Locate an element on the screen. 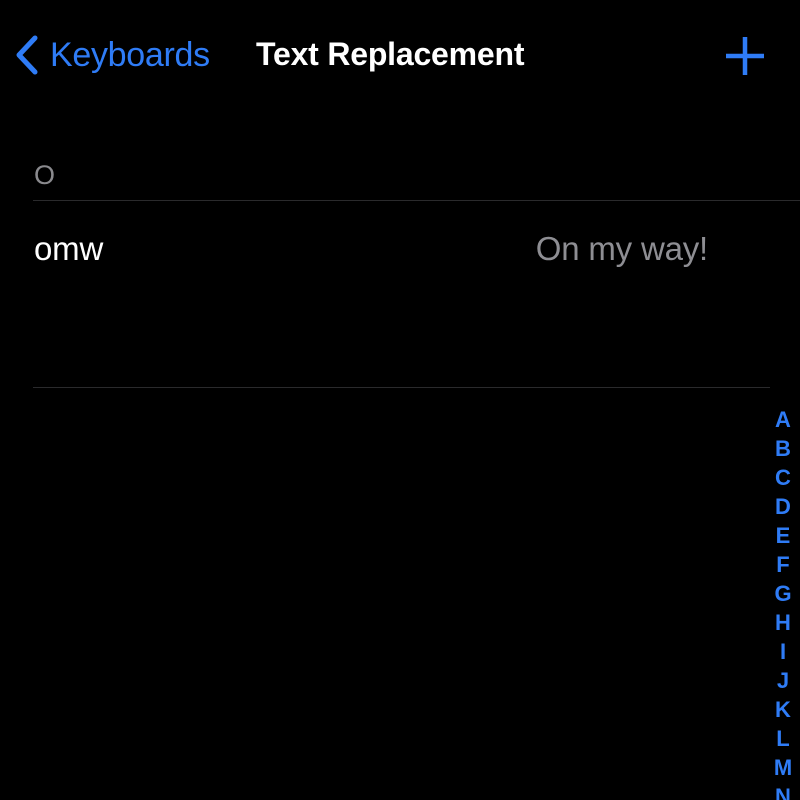  plus-icon is located at coordinates (745, 56).